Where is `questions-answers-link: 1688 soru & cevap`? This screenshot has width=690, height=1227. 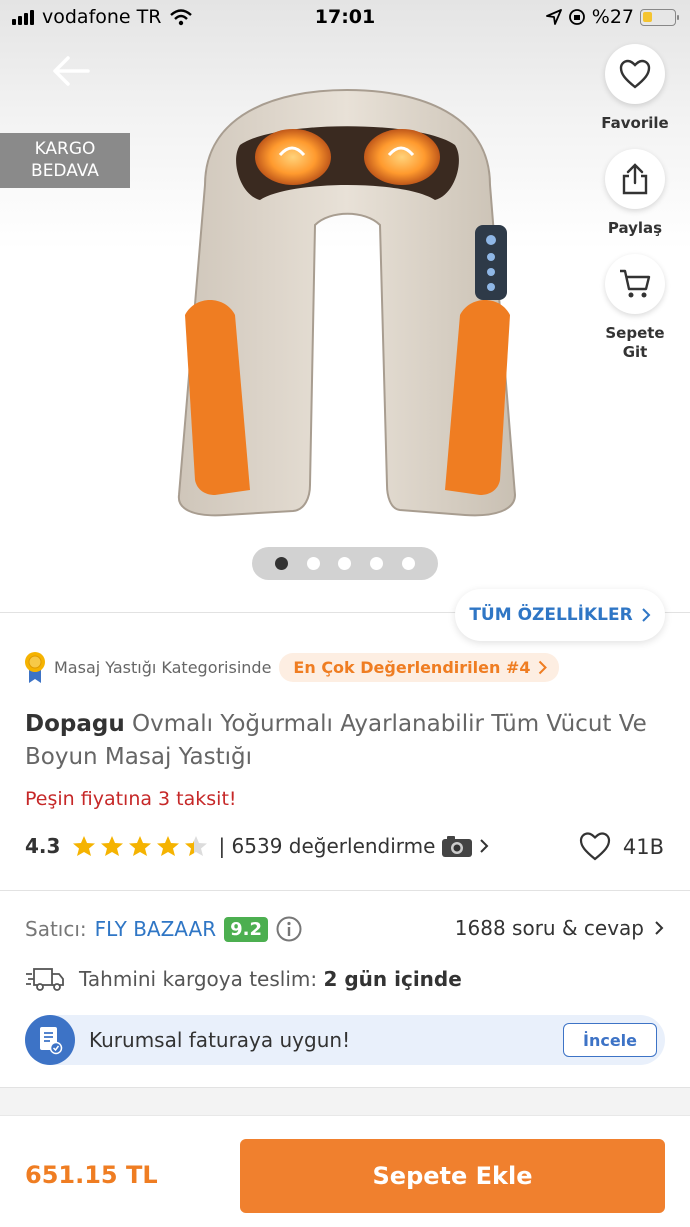
questions-answers-link: 1688 soru & cevap is located at coordinates (559, 928).